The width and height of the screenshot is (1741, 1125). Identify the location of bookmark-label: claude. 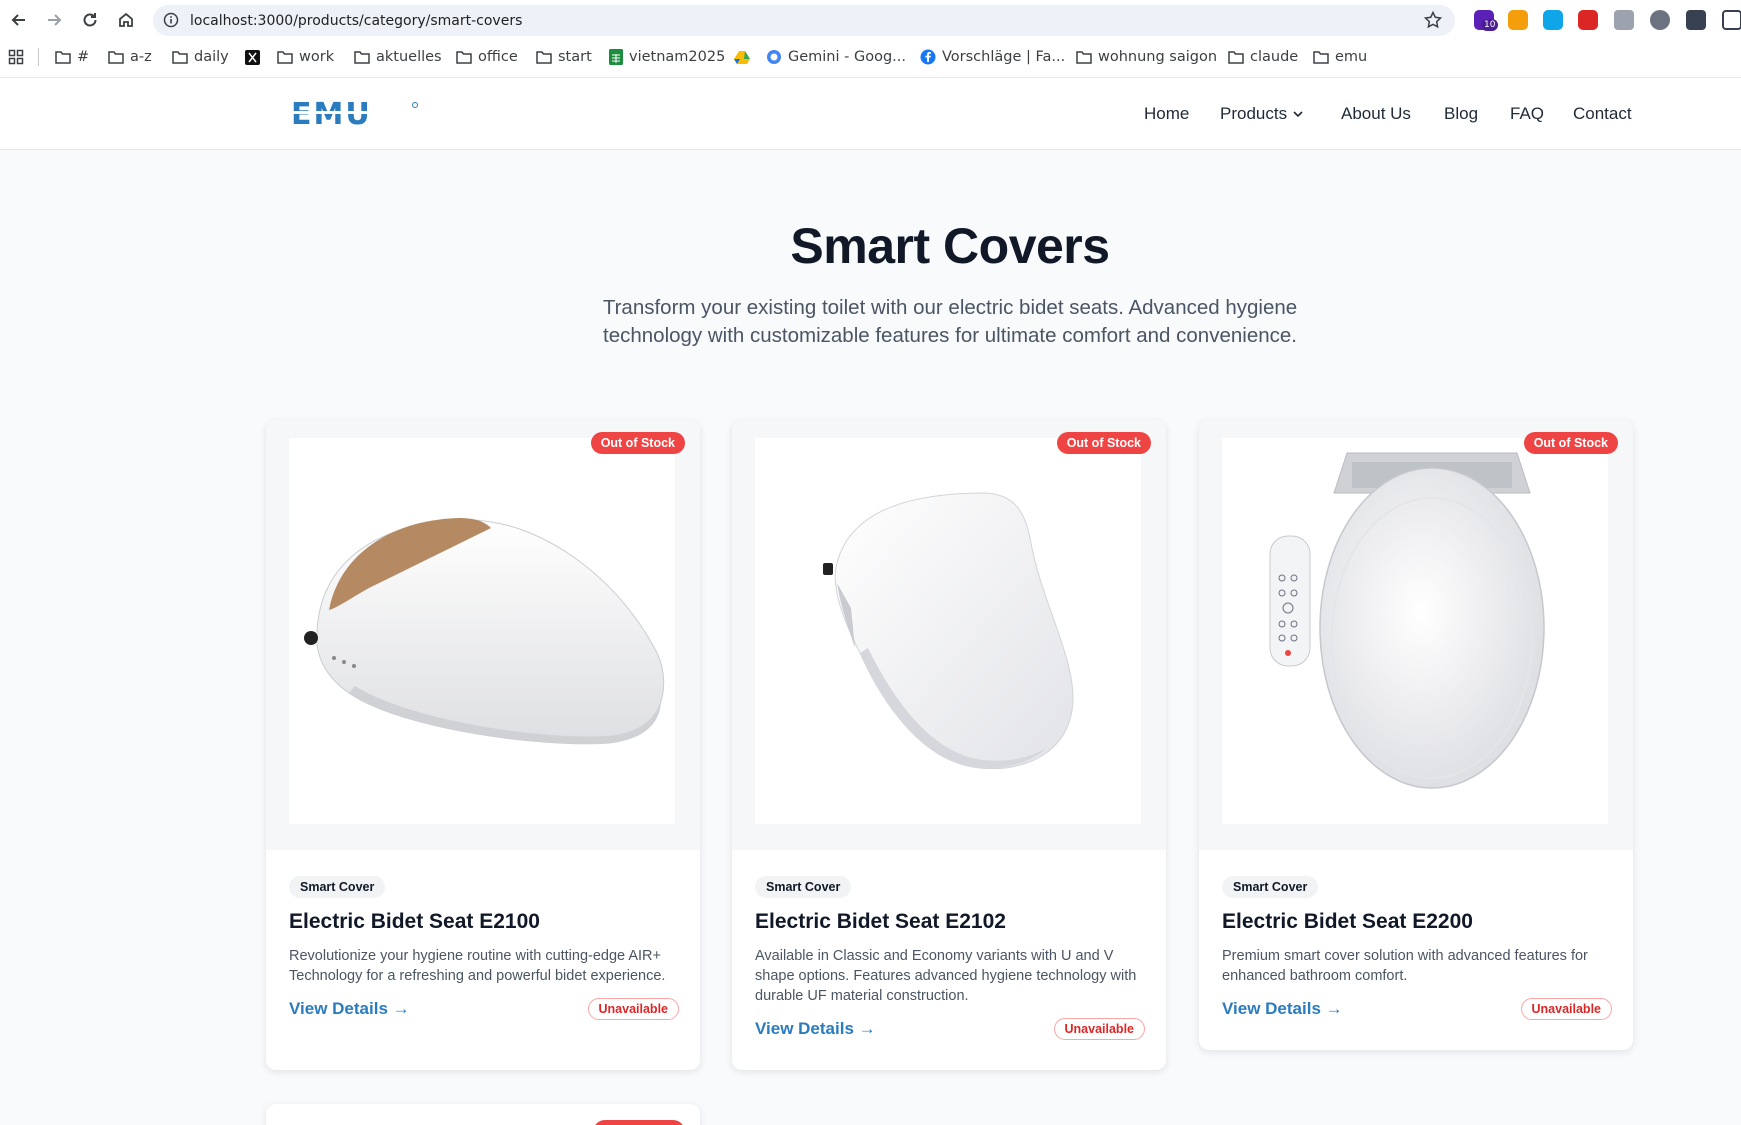
(1274, 57).